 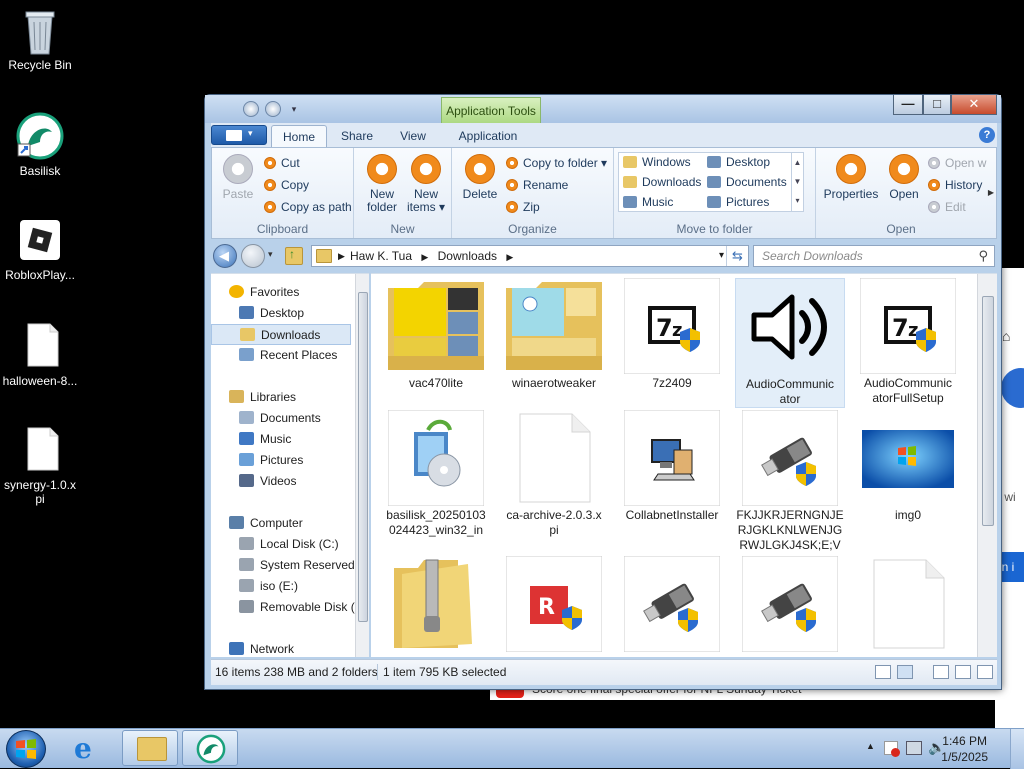 I want to click on move-to-windows: Windows, so click(x=657, y=162).